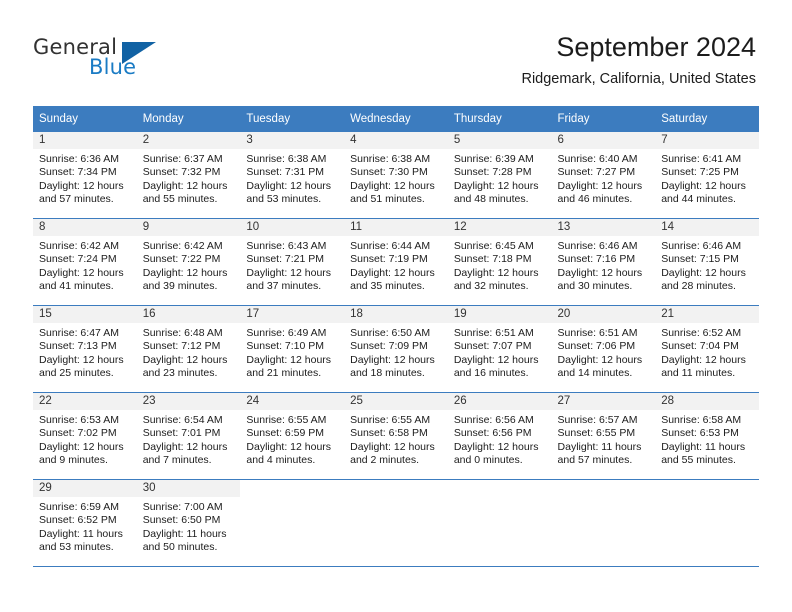  Describe the element at coordinates (188, 401) in the screenshot. I see `day-number: 23` at that location.